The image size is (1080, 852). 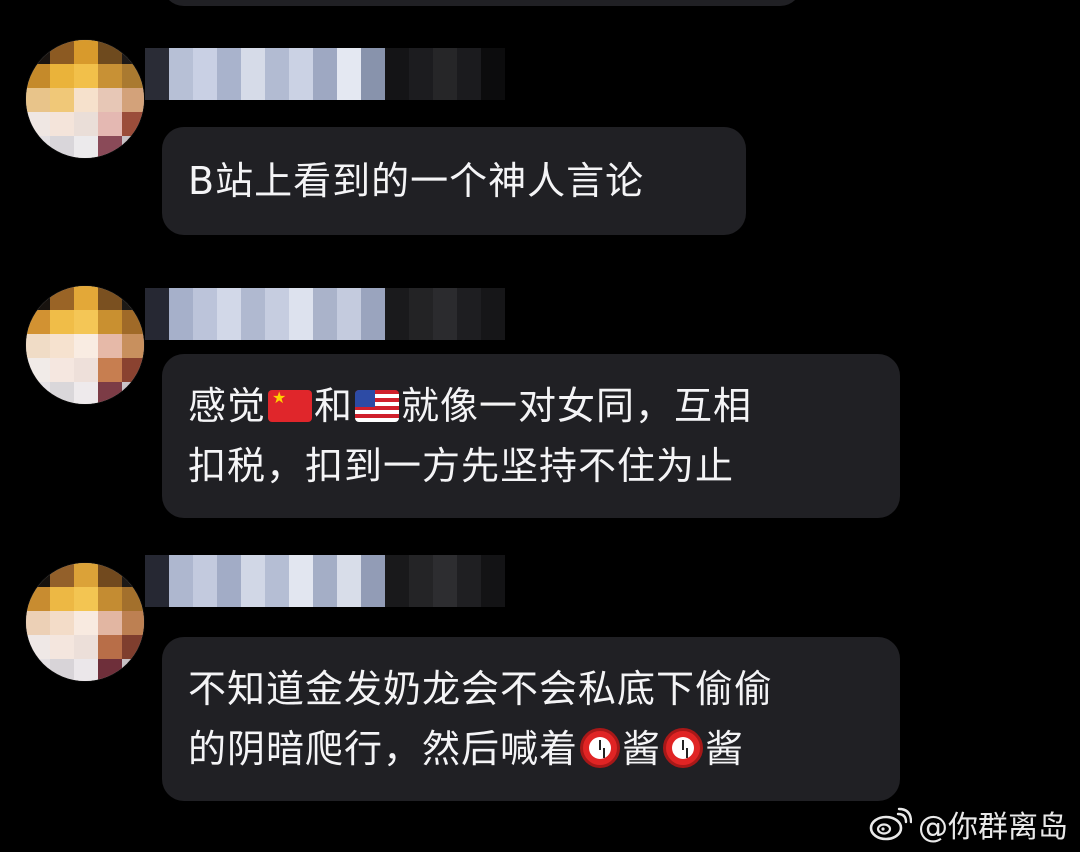 I want to click on message-text: B站上看到的一个神人言论, so click(x=416, y=181).